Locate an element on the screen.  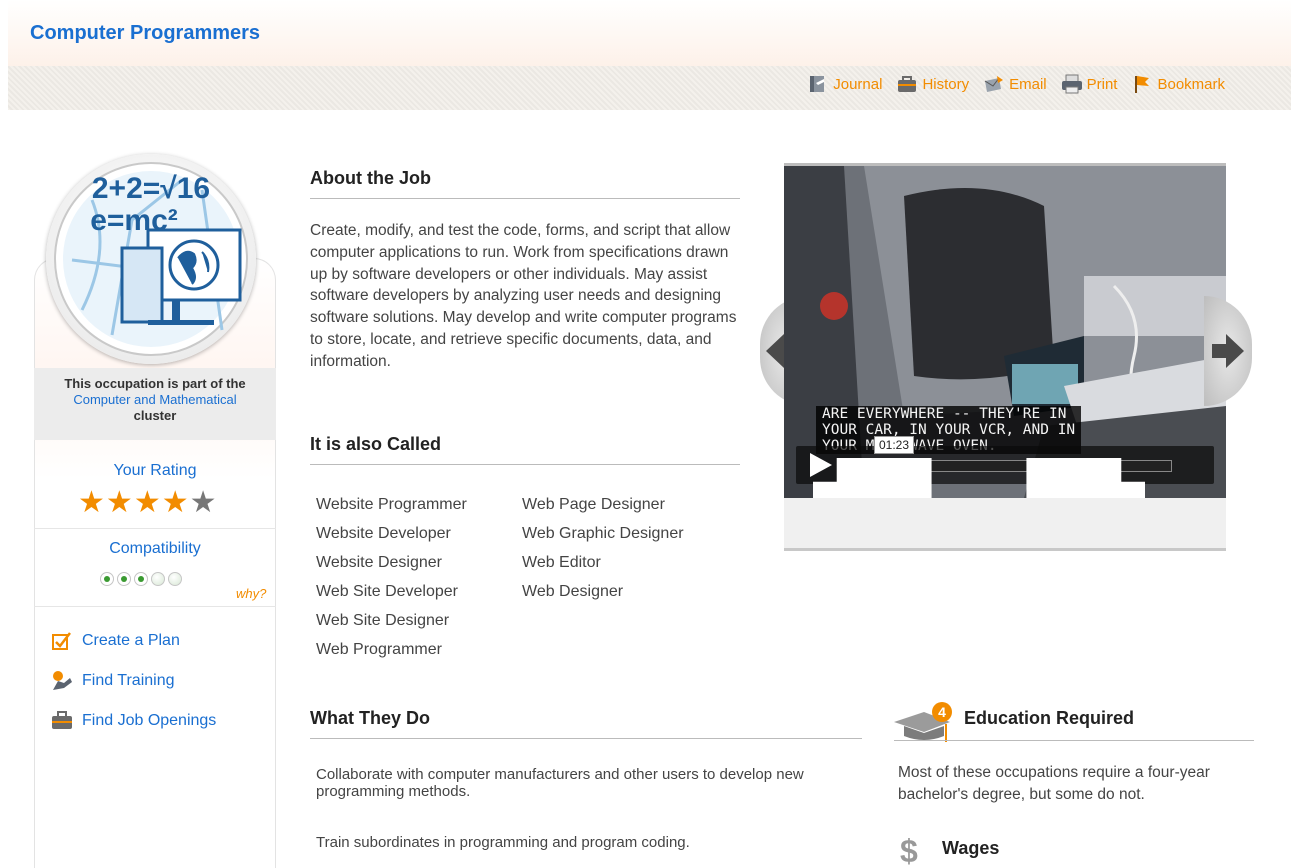
cluster-logo-image: 2+2=√16 e=mc² is located at coordinates (151, 259).